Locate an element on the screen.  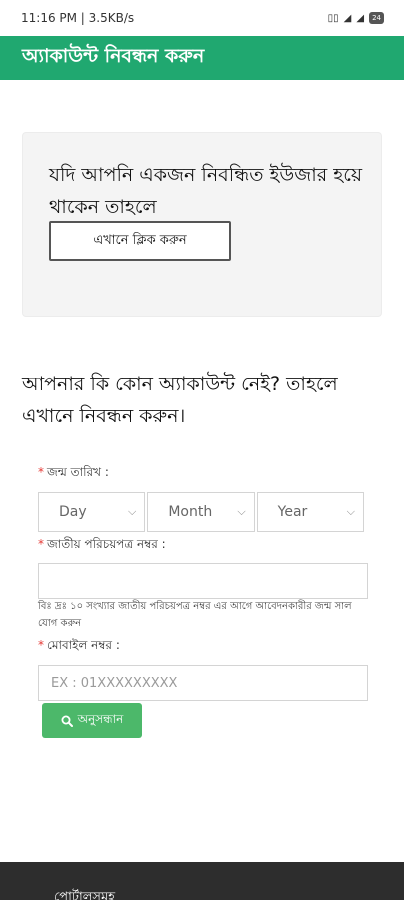
day-select-value: Day is located at coordinates (73, 512).